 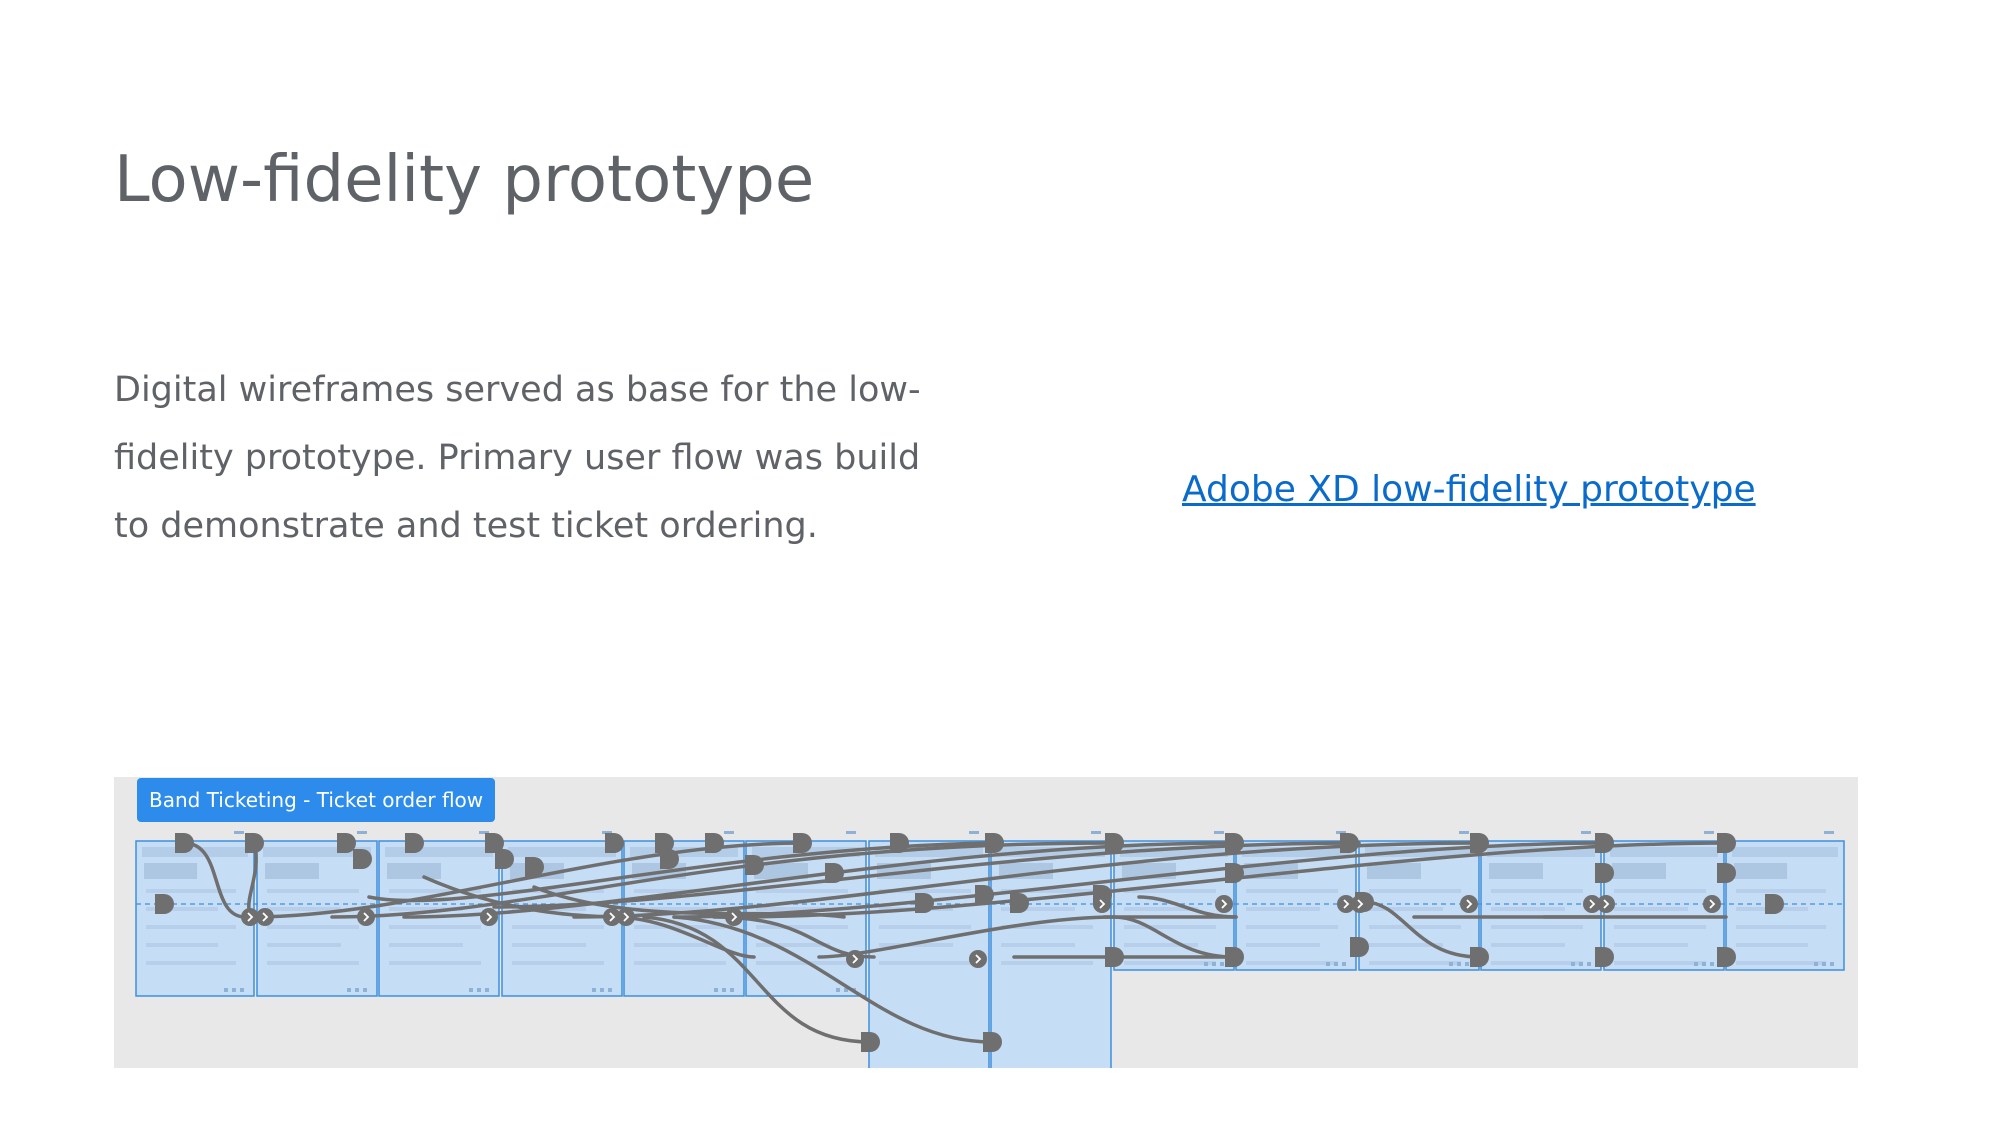 What do you see at coordinates (1541, 905) in the screenshot?
I see `artboard` at bounding box center [1541, 905].